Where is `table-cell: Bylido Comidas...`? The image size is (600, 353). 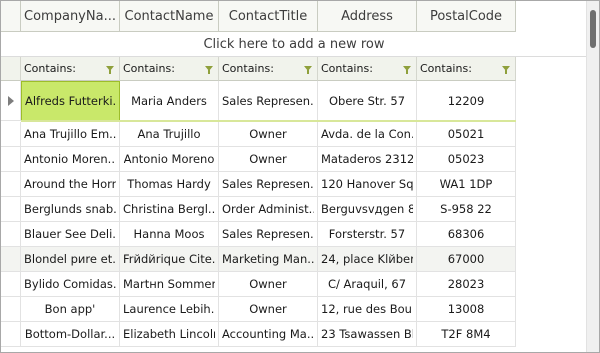 table-cell: Bylido Comidas... is located at coordinates (70, 284).